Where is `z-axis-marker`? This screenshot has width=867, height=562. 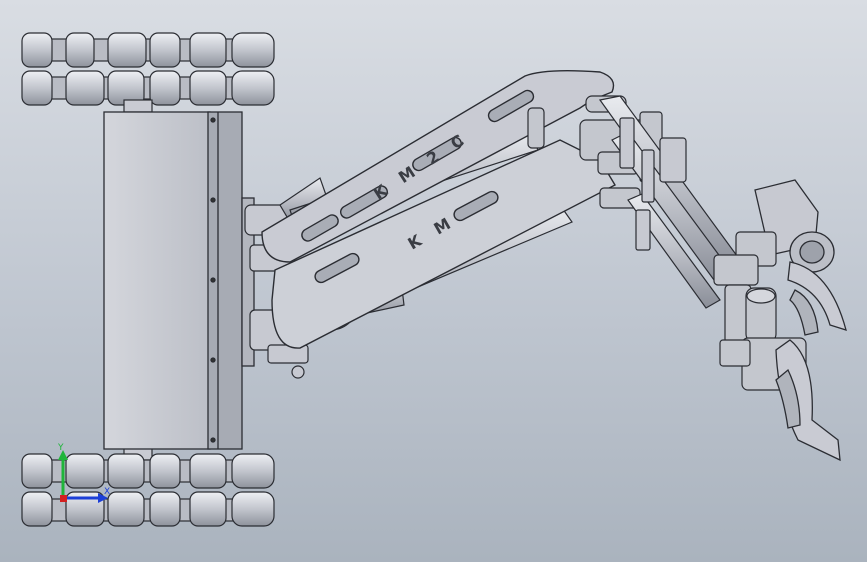 z-axis-marker is located at coordinates (63, 498).